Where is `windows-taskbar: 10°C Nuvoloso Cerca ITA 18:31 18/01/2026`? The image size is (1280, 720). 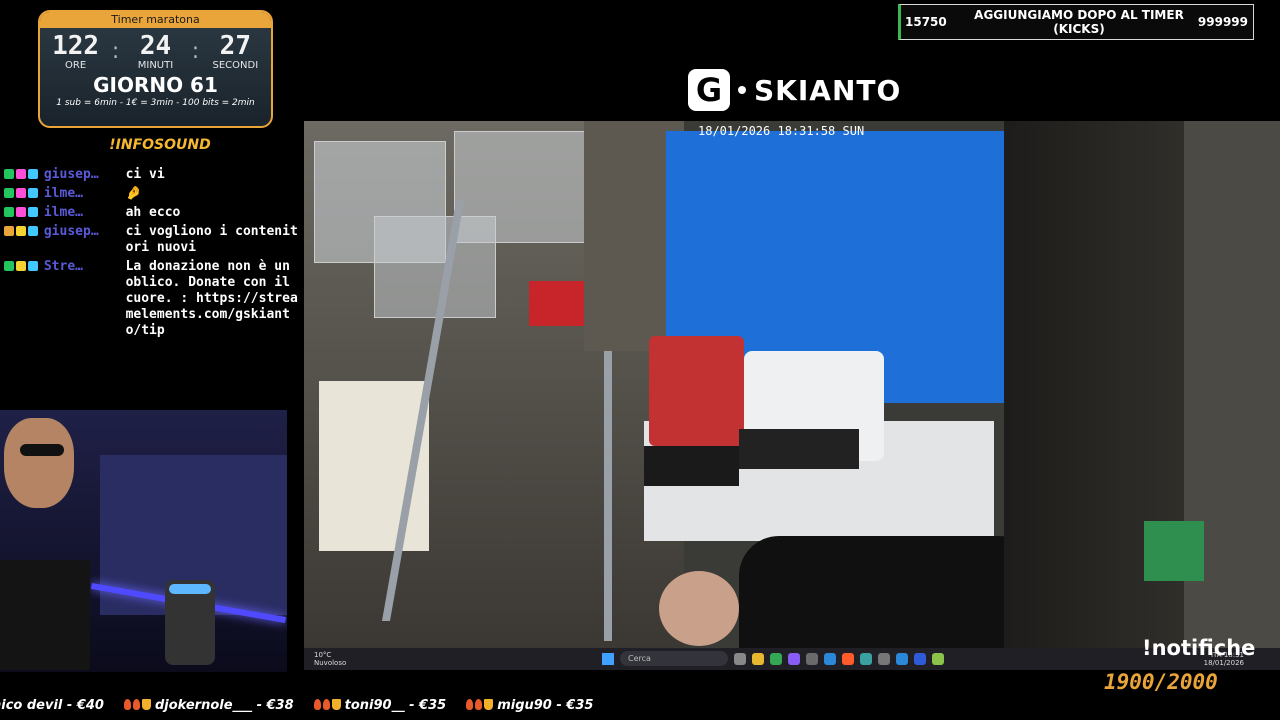 windows-taskbar: 10°C Nuvoloso Cerca ITA 18:31 18/01/2026 is located at coordinates (792, 659).